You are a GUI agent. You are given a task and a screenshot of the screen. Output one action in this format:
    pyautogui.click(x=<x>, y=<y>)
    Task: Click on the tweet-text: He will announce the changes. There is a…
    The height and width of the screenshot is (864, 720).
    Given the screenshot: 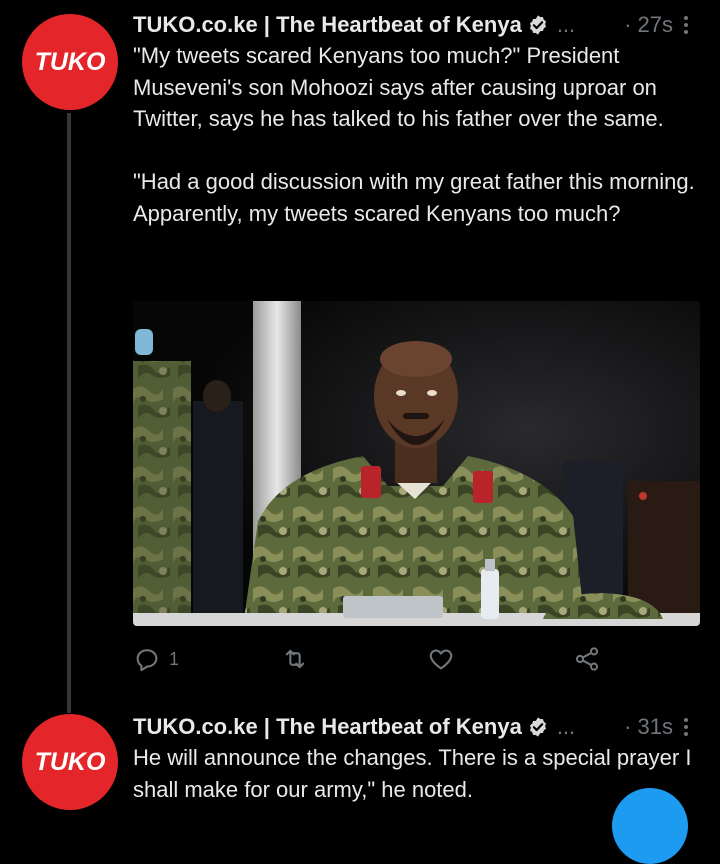 What is the action you would take?
    pyautogui.click(x=418, y=773)
    